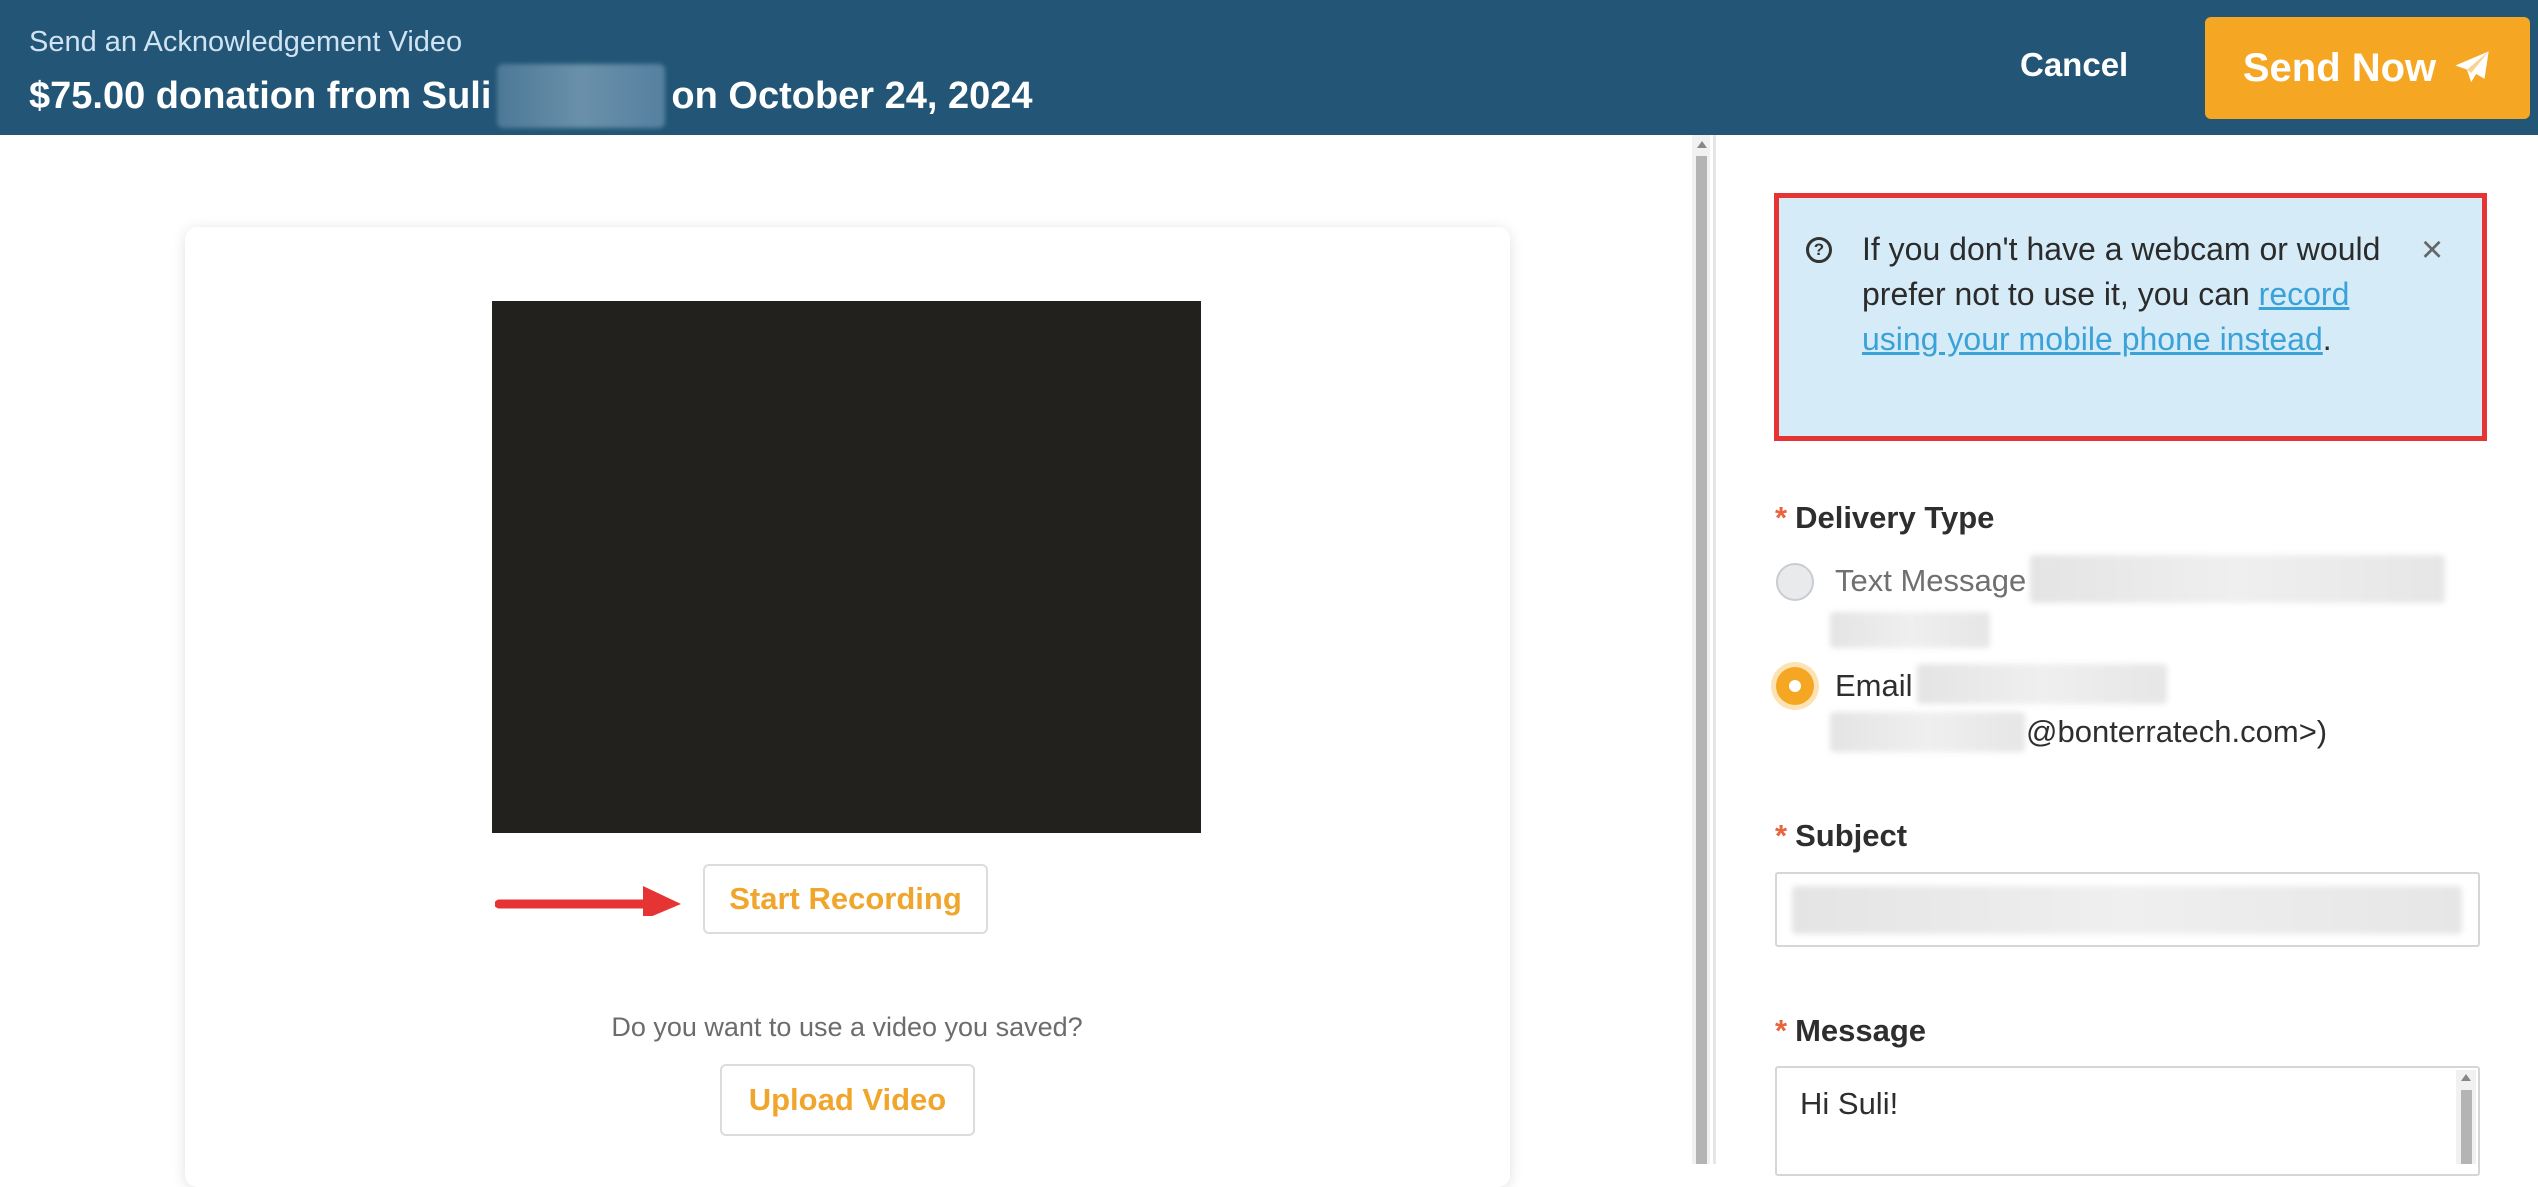 The width and height of the screenshot is (2538, 1187). I want to click on message-label: * Message, so click(1850, 1031).